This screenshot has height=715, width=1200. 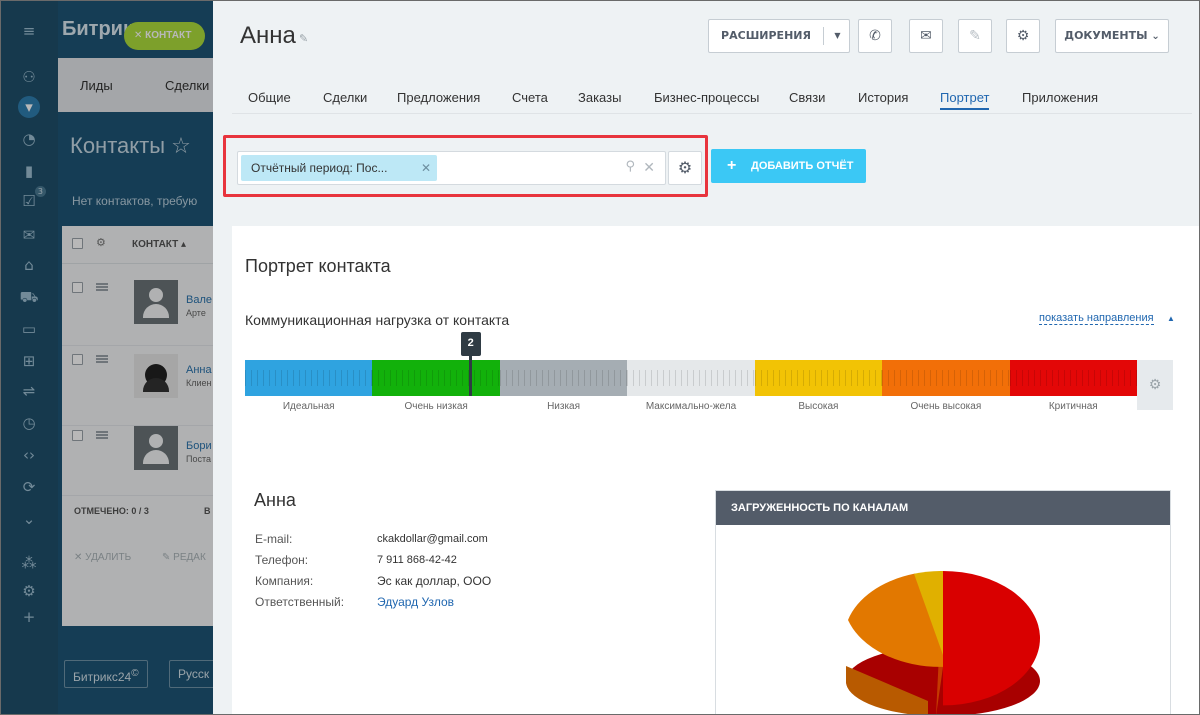 What do you see at coordinates (779, 36) in the screenshot?
I see `extensions-button: РАСШИРЕНИЯ ▼` at bounding box center [779, 36].